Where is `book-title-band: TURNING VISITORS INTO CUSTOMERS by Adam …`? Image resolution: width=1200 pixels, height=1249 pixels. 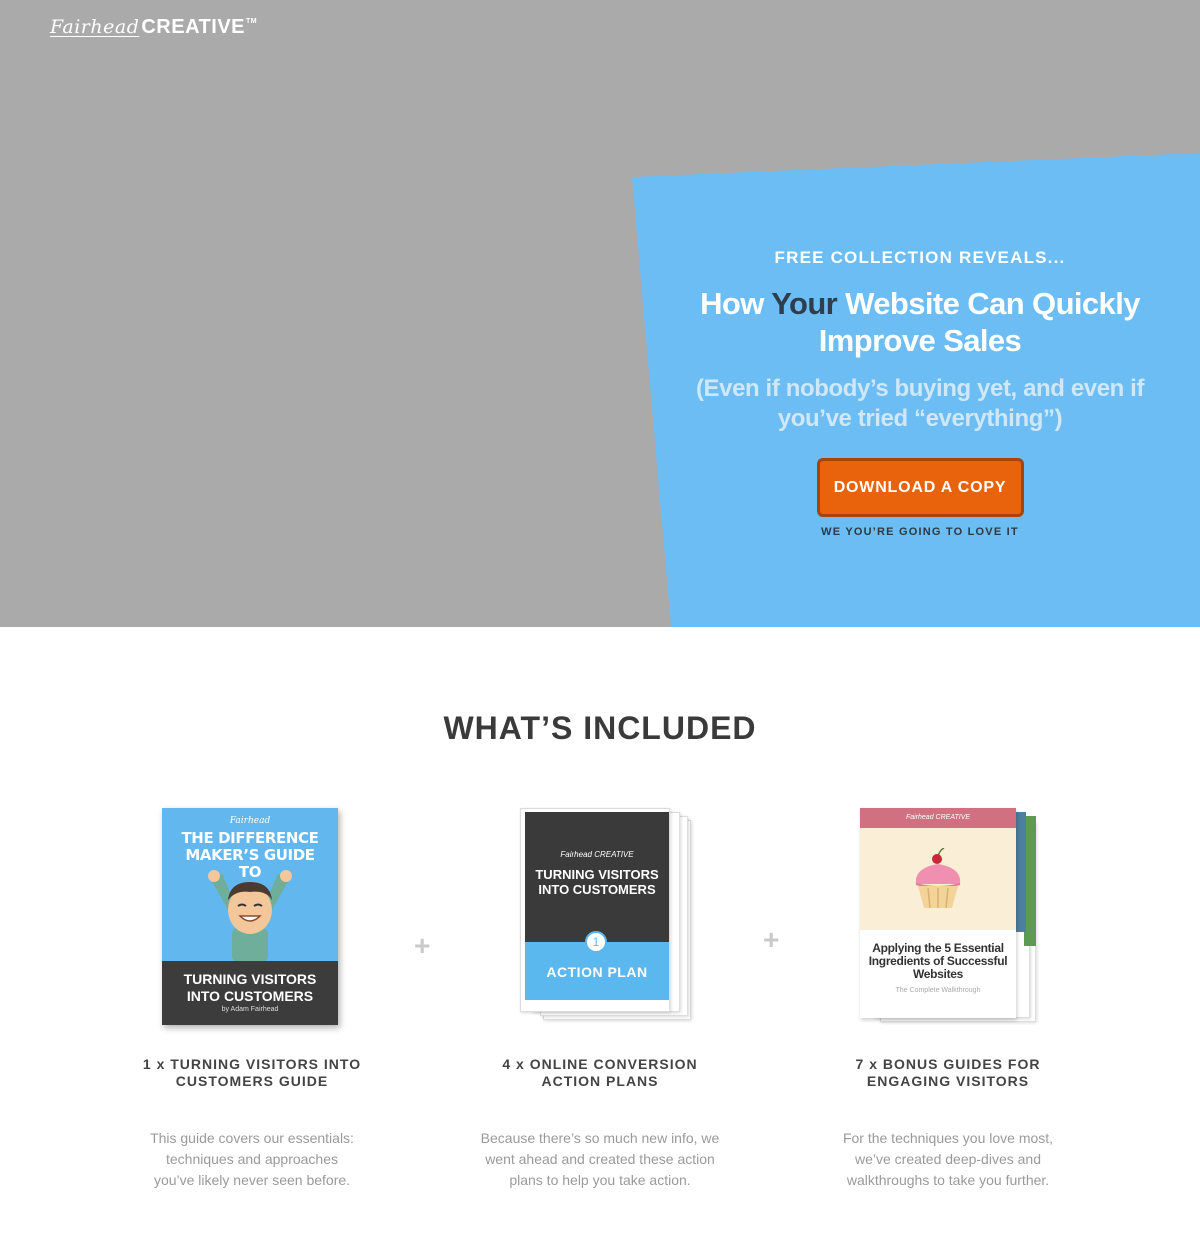 book-title-band: TURNING VISITORS INTO CUSTOMERS by Adam … is located at coordinates (250, 993).